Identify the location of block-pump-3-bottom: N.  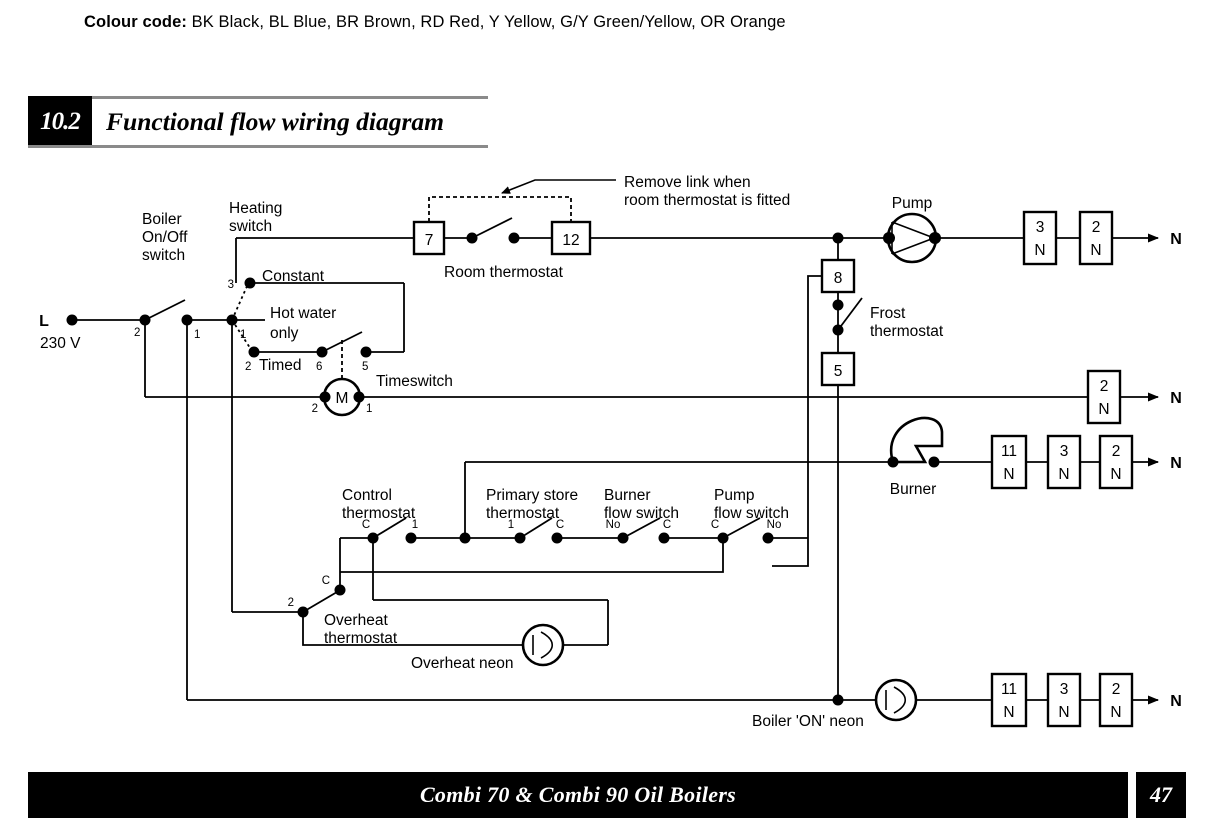
(1039, 250).